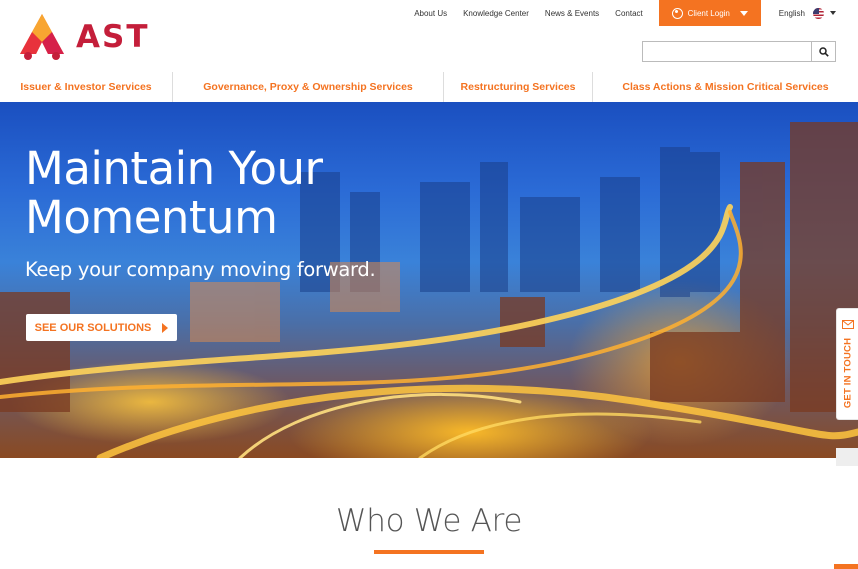  Describe the element at coordinates (847, 457) in the screenshot. I see `scroll-tab` at that location.